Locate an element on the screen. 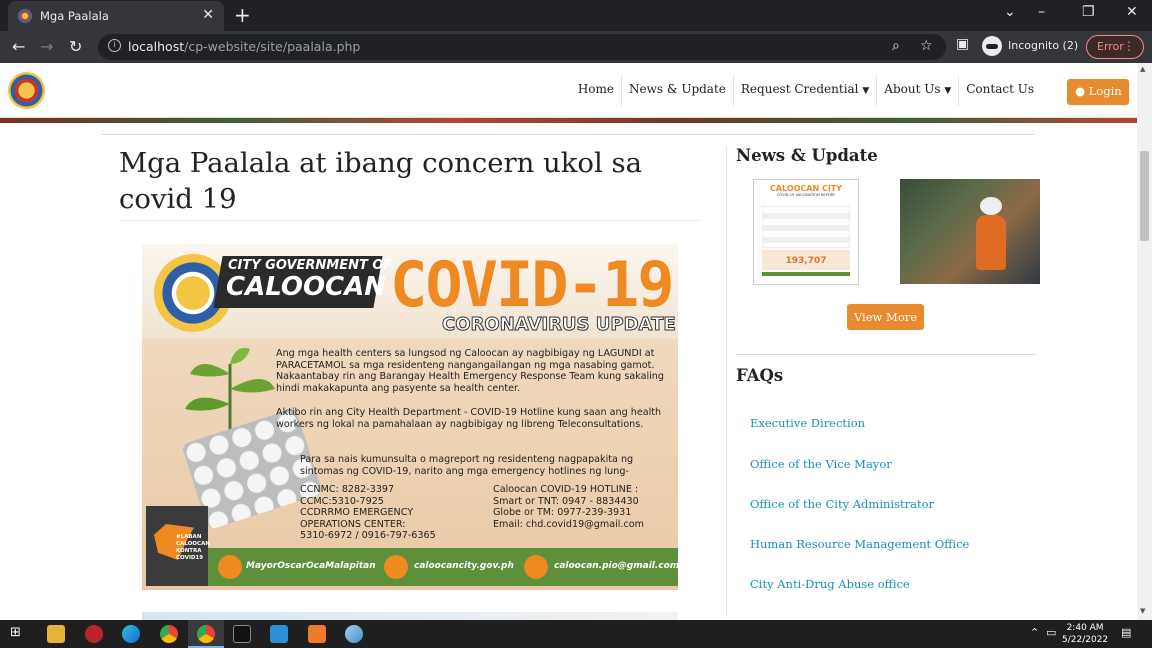  browser-tab-strip: Mga Paalala ✕ + ⌄ – ❐ ✕ is located at coordinates (576, 15).